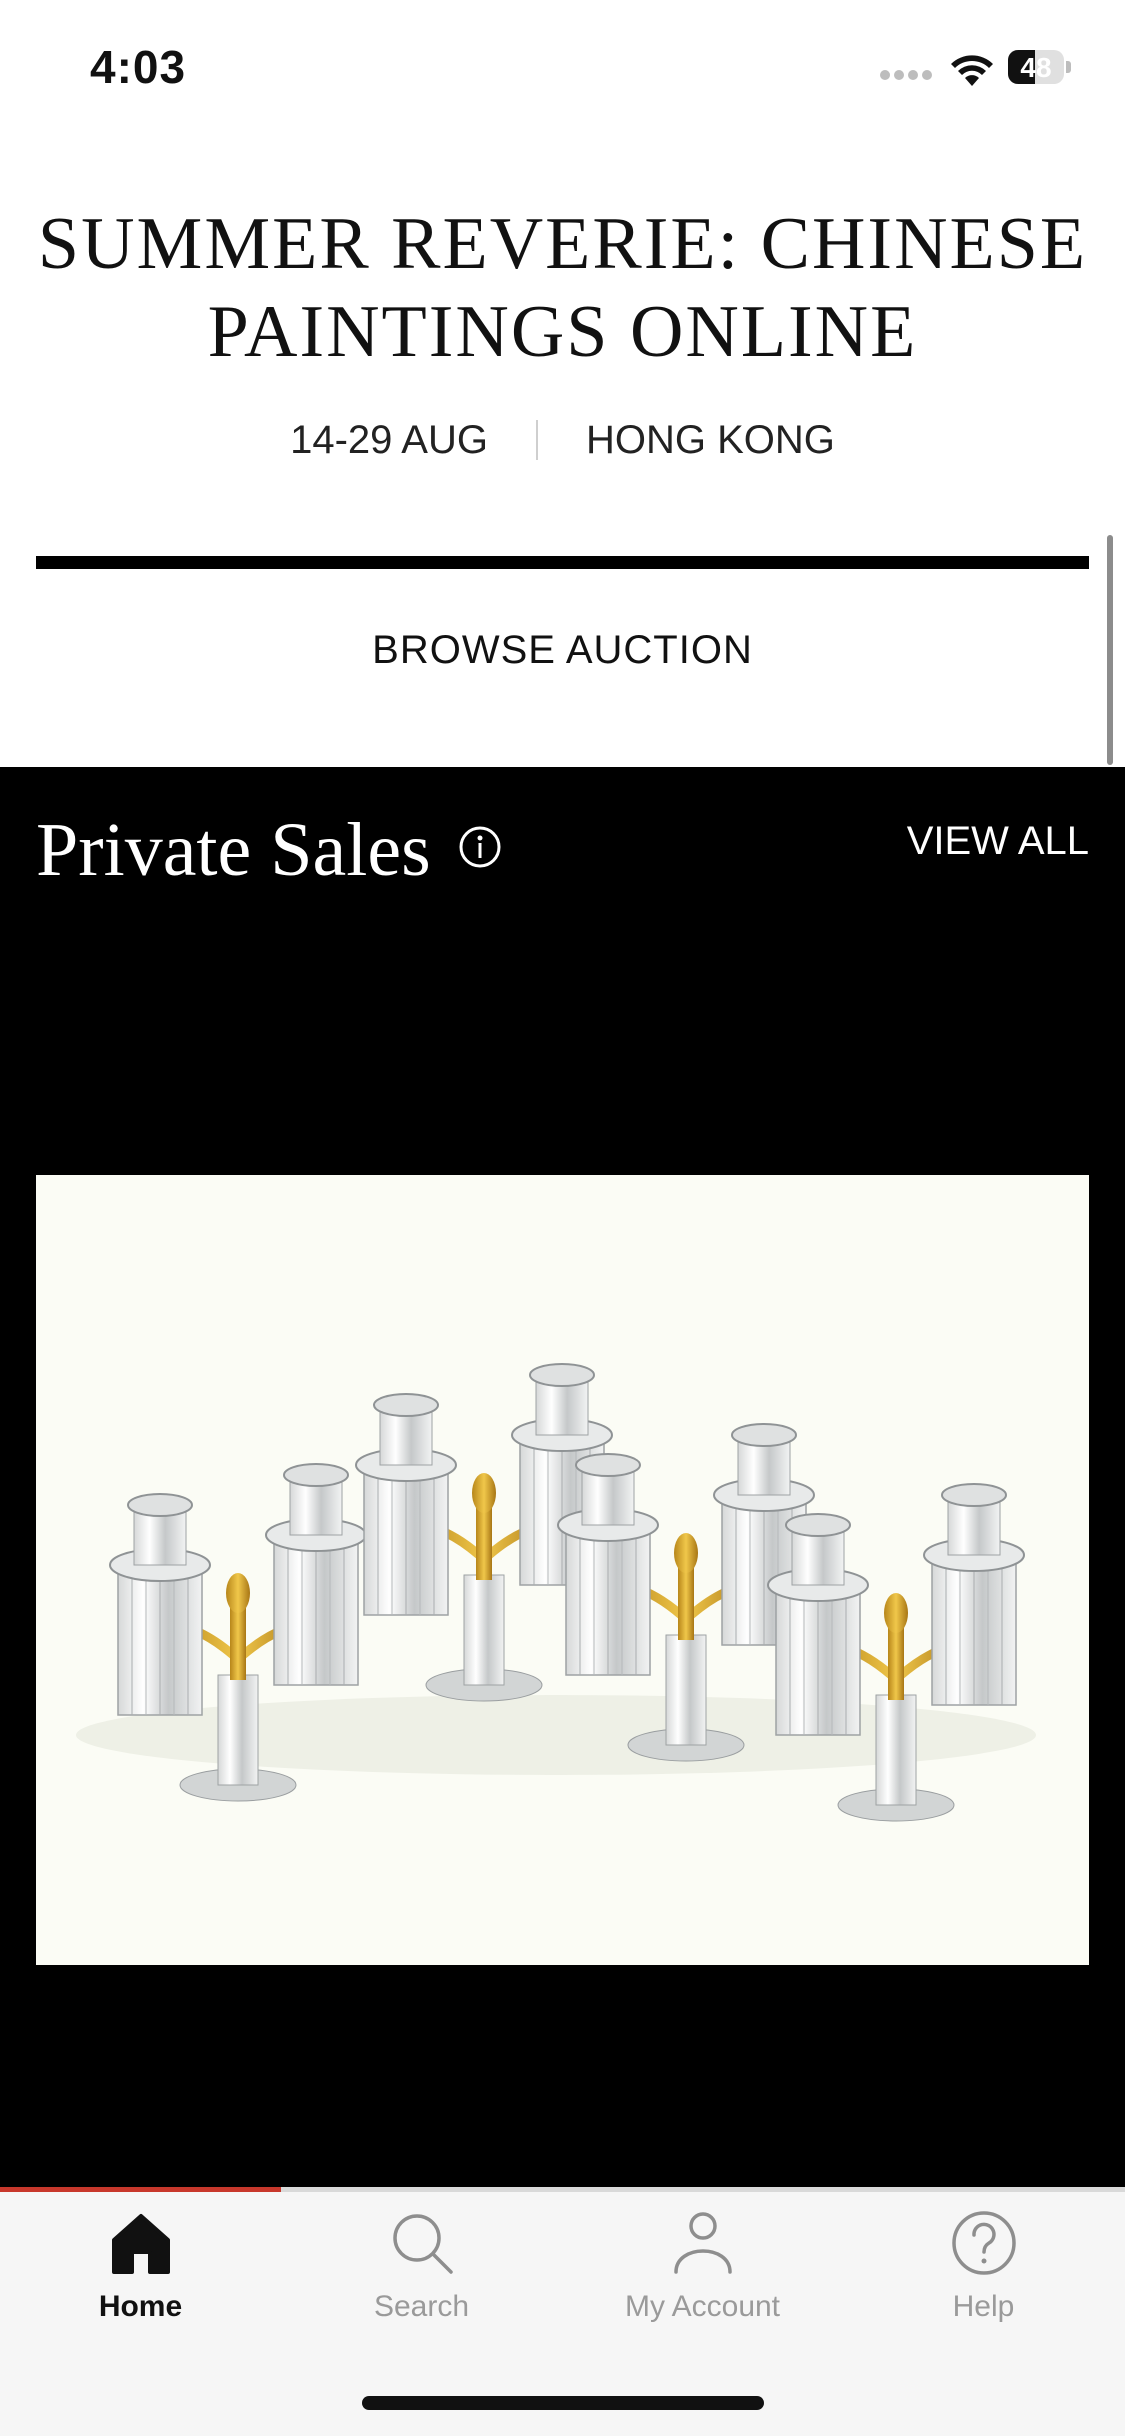  I want to click on tab-label-help: Help, so click(983, 2306).